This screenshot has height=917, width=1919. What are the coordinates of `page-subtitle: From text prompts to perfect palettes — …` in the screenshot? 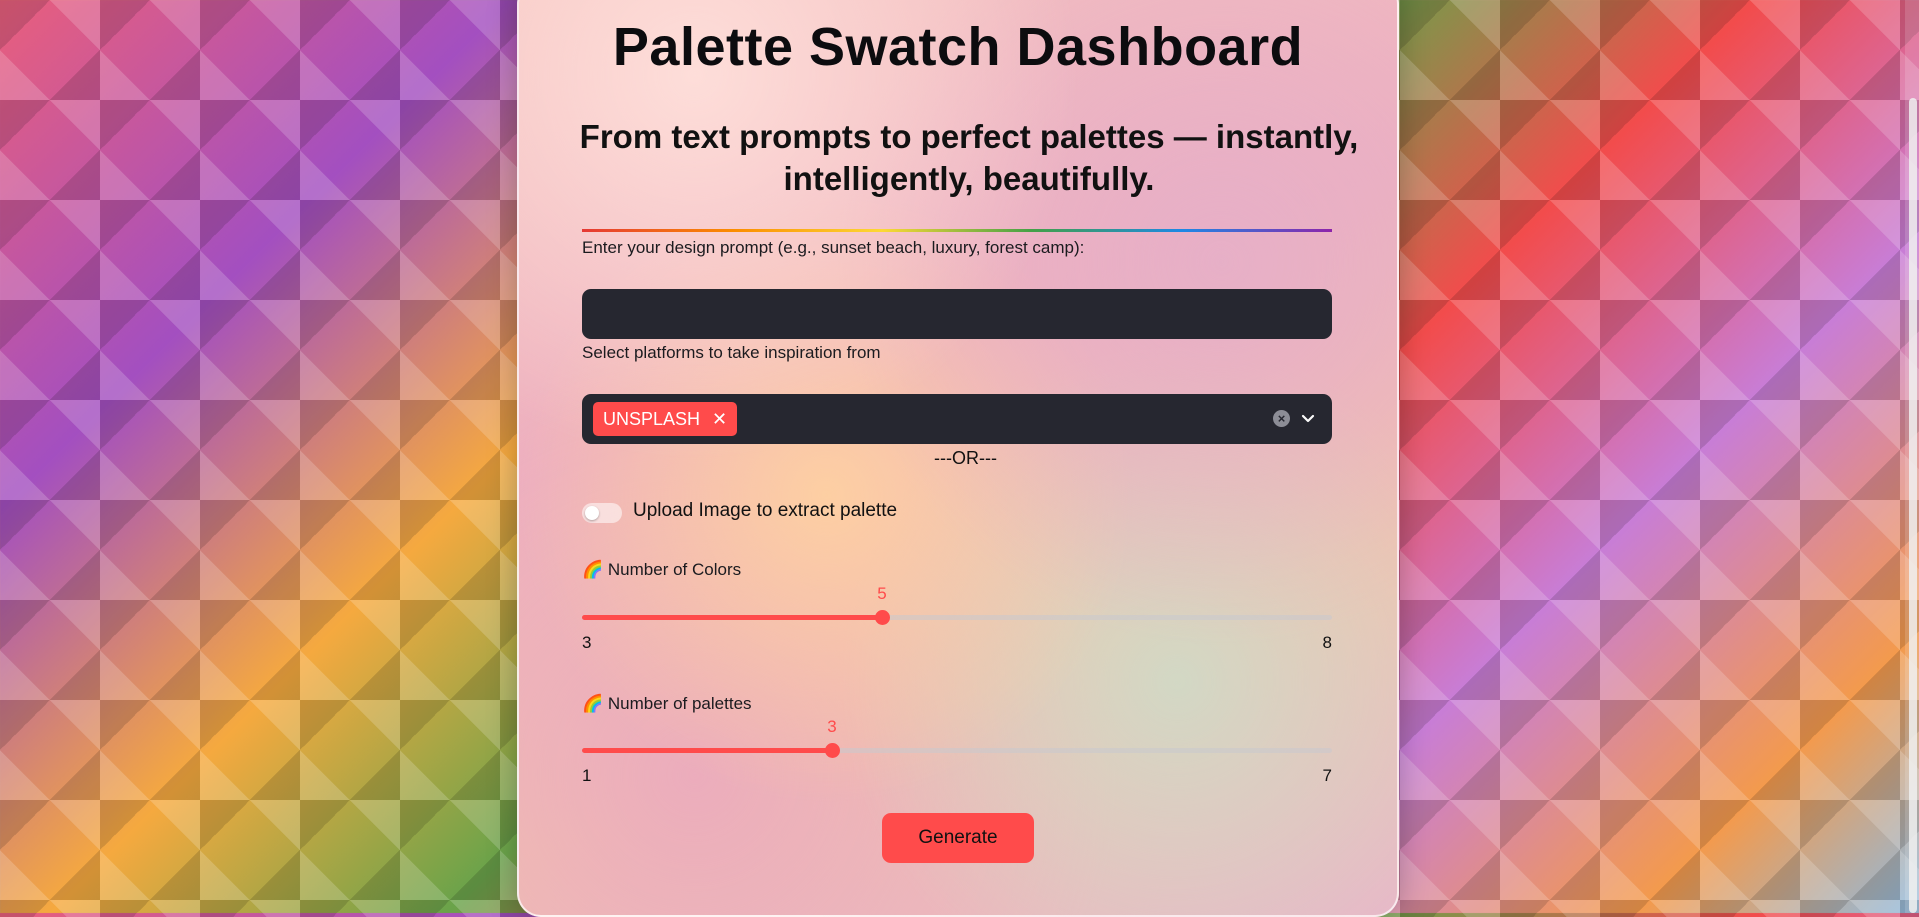 It's located at (969, 157).